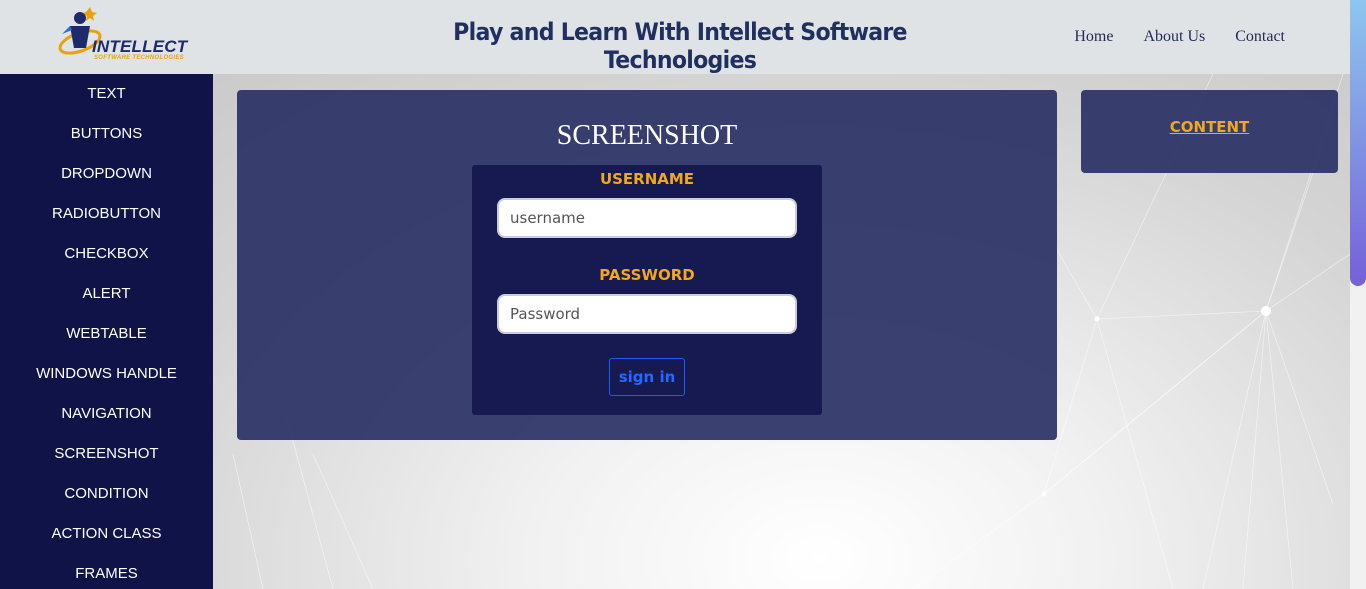  I want to click on sidebar-item-dropdown: DROPDOWN, so click(106, 174).